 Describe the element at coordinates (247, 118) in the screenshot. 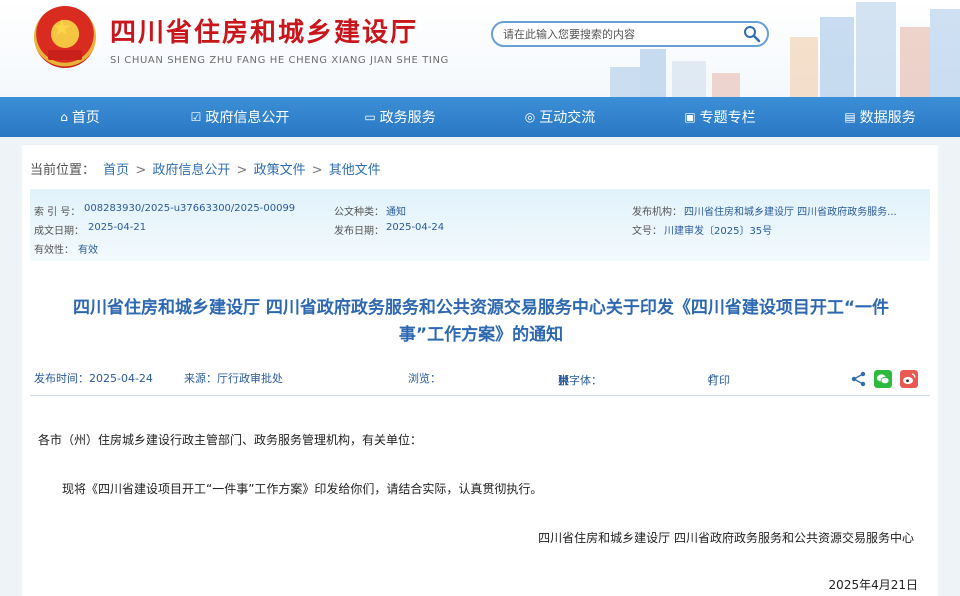

I see `nav-item-label: 政府信息公开` at that location.